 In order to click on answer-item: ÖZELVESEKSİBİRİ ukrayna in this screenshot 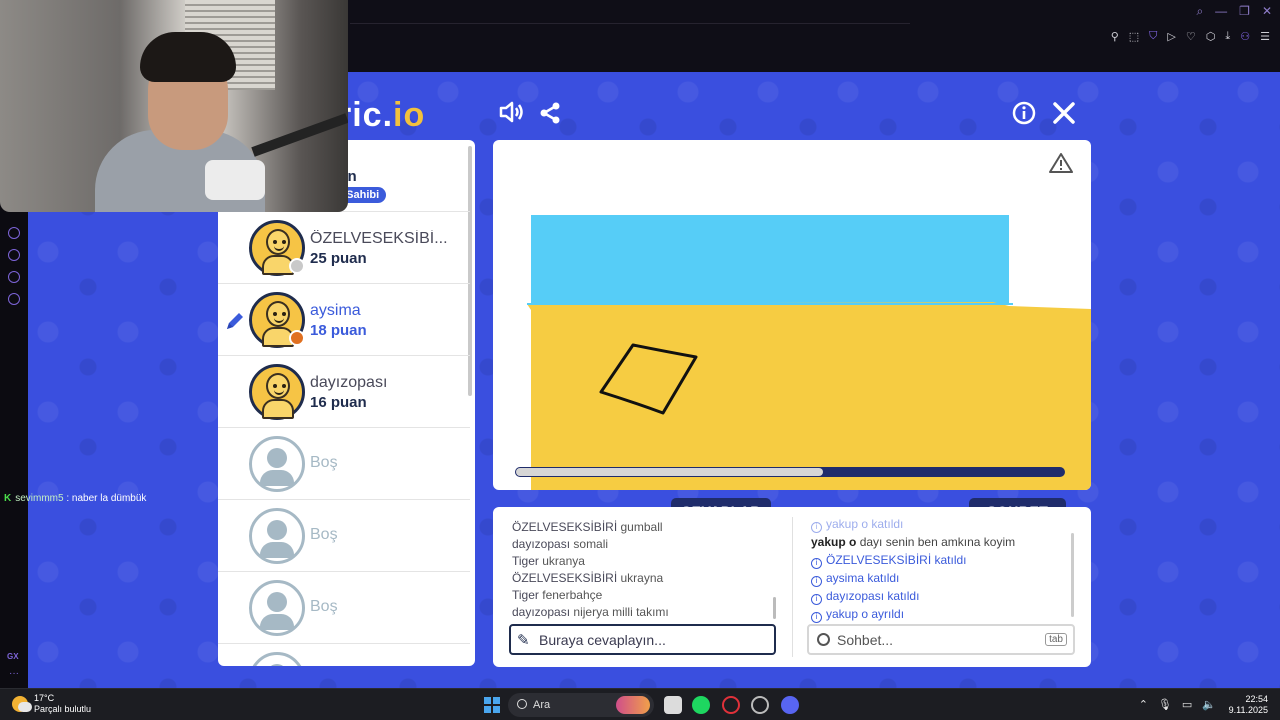, I will do `click(588, 578)`.